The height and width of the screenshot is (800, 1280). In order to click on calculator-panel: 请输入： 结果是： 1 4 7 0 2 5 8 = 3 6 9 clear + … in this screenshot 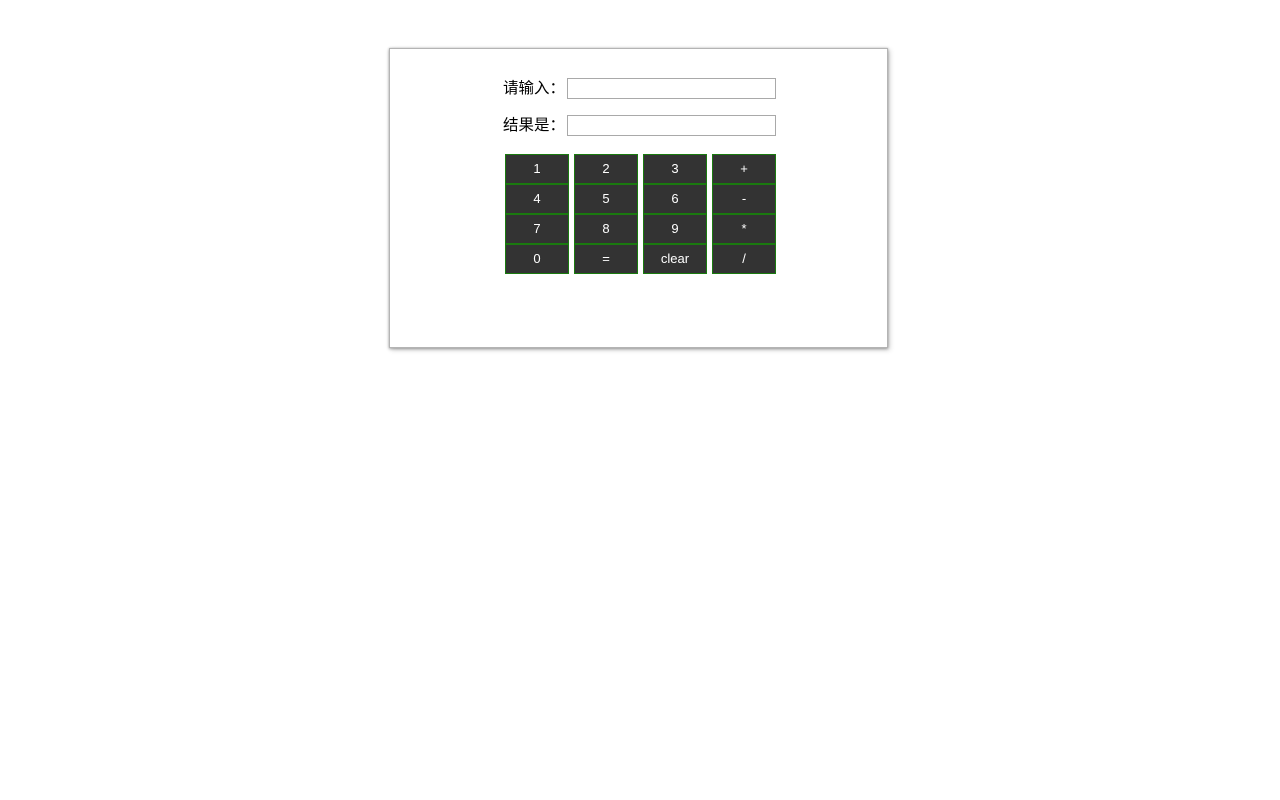, I will do `click(638, 198)`.